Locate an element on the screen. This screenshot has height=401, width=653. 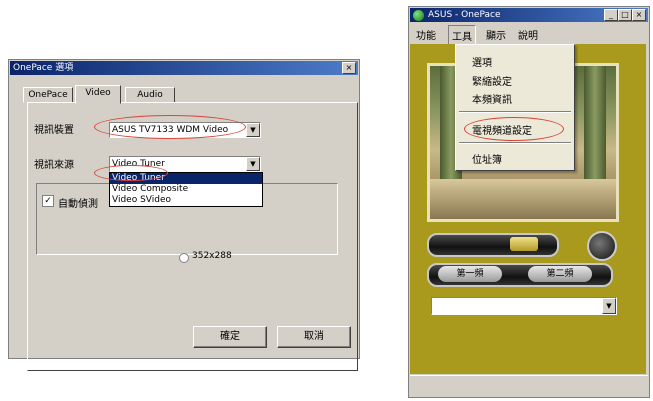
menu-item-channel-info: 本頻資訊 is located at coordinates (492, 98).